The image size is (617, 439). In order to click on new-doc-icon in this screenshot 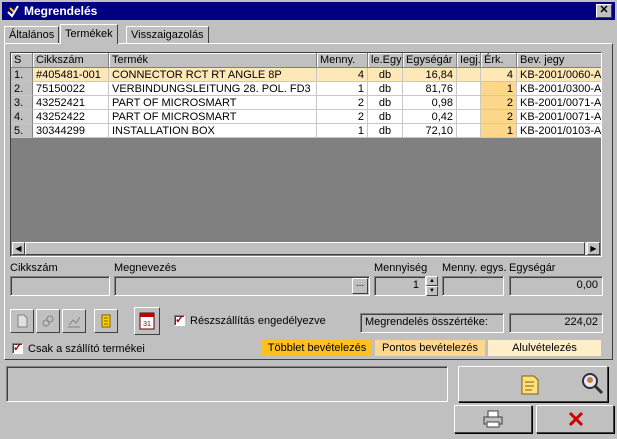, I will do `click(22, 321)`.